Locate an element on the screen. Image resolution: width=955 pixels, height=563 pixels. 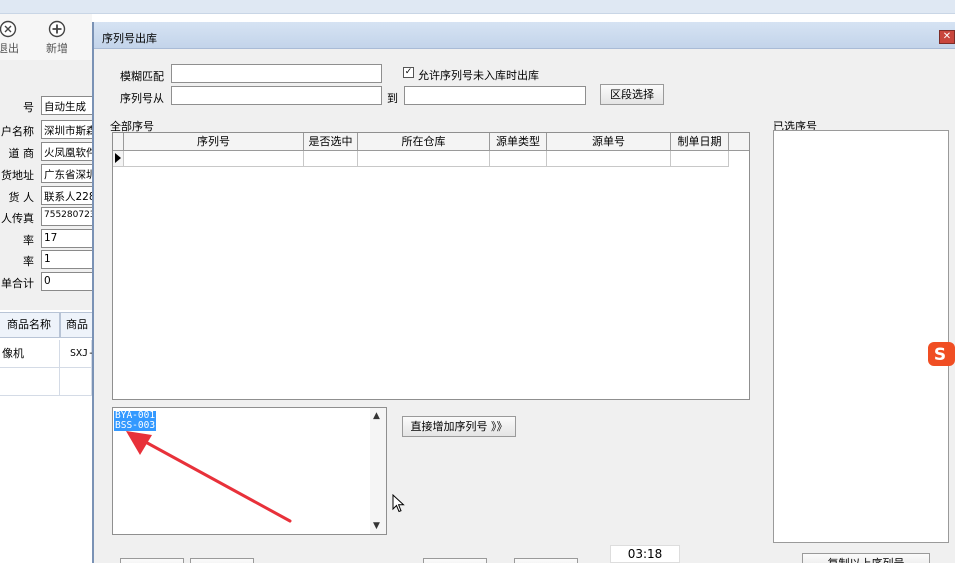
background-toolbar: 退出 新增 is located at coordinates (46, 37).